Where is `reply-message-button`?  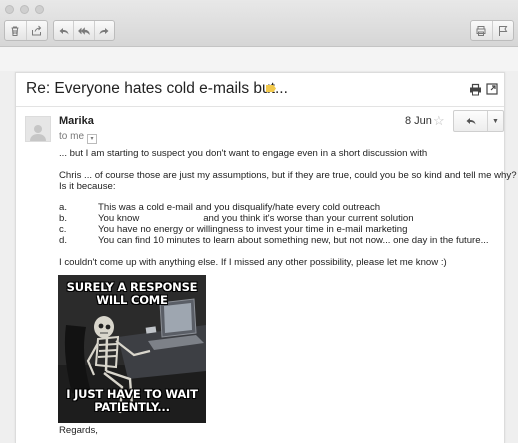 reply-message-button is located at coordinates (470, 121).